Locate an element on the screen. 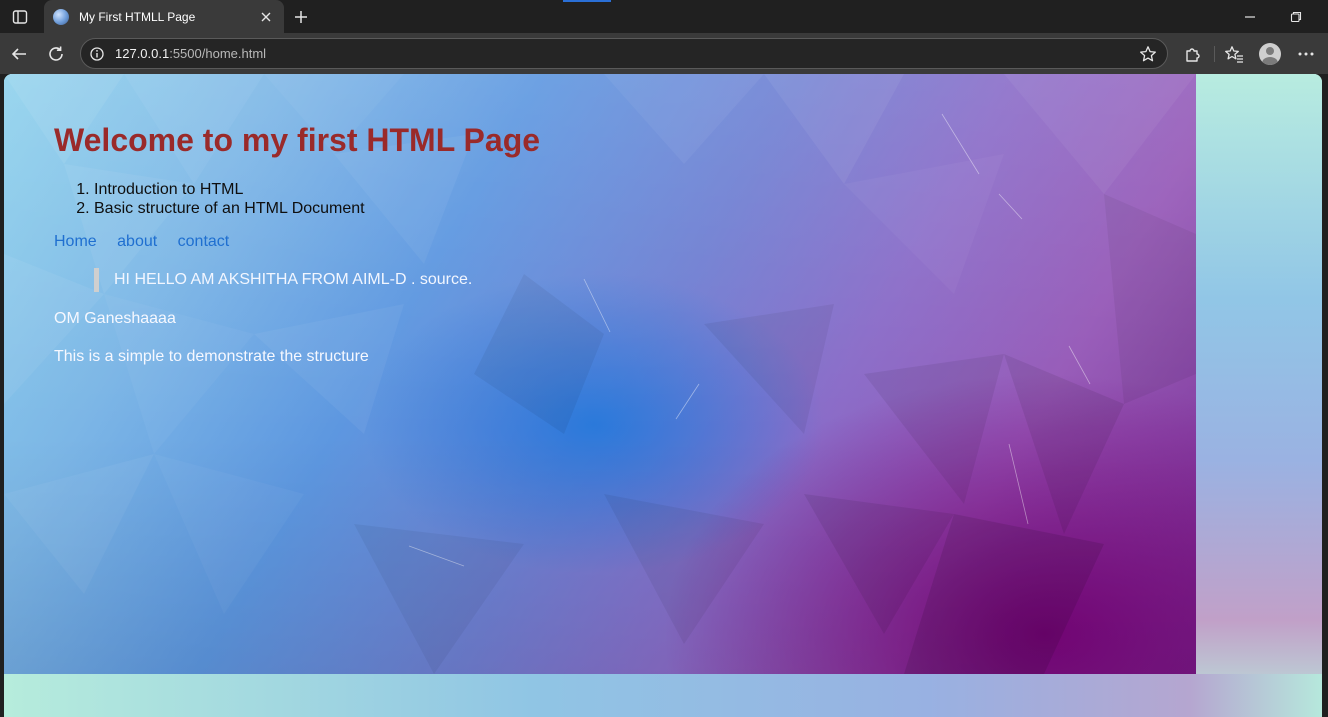 Image resolution: width=1328 pixels, height=717 pixels. list-item: Introduction to HTML is located at coordinates (229, 189).